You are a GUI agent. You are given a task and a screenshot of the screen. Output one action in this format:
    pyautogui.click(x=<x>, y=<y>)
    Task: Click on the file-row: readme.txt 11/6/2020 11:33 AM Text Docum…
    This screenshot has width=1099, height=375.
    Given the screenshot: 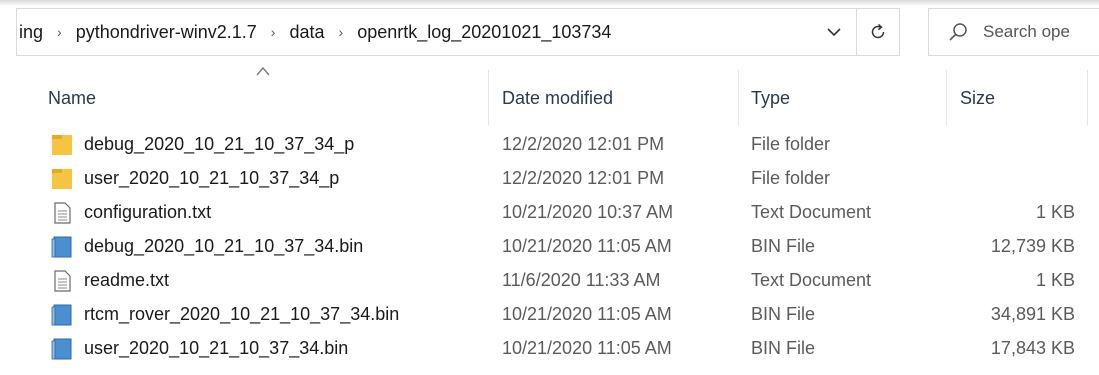 What is the action you would take?
    pyautogui.click(x=549, y=281)
    